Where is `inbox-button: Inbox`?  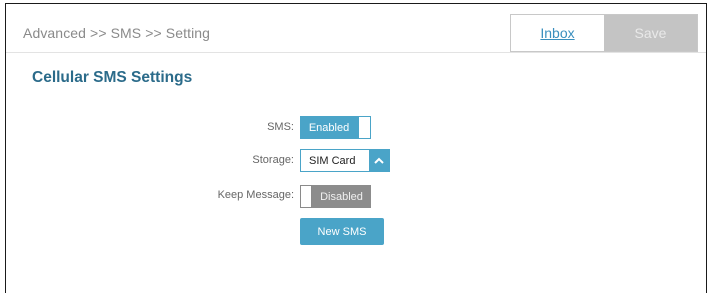 inbox-button: Inbox is located at coordinates (557, 33).